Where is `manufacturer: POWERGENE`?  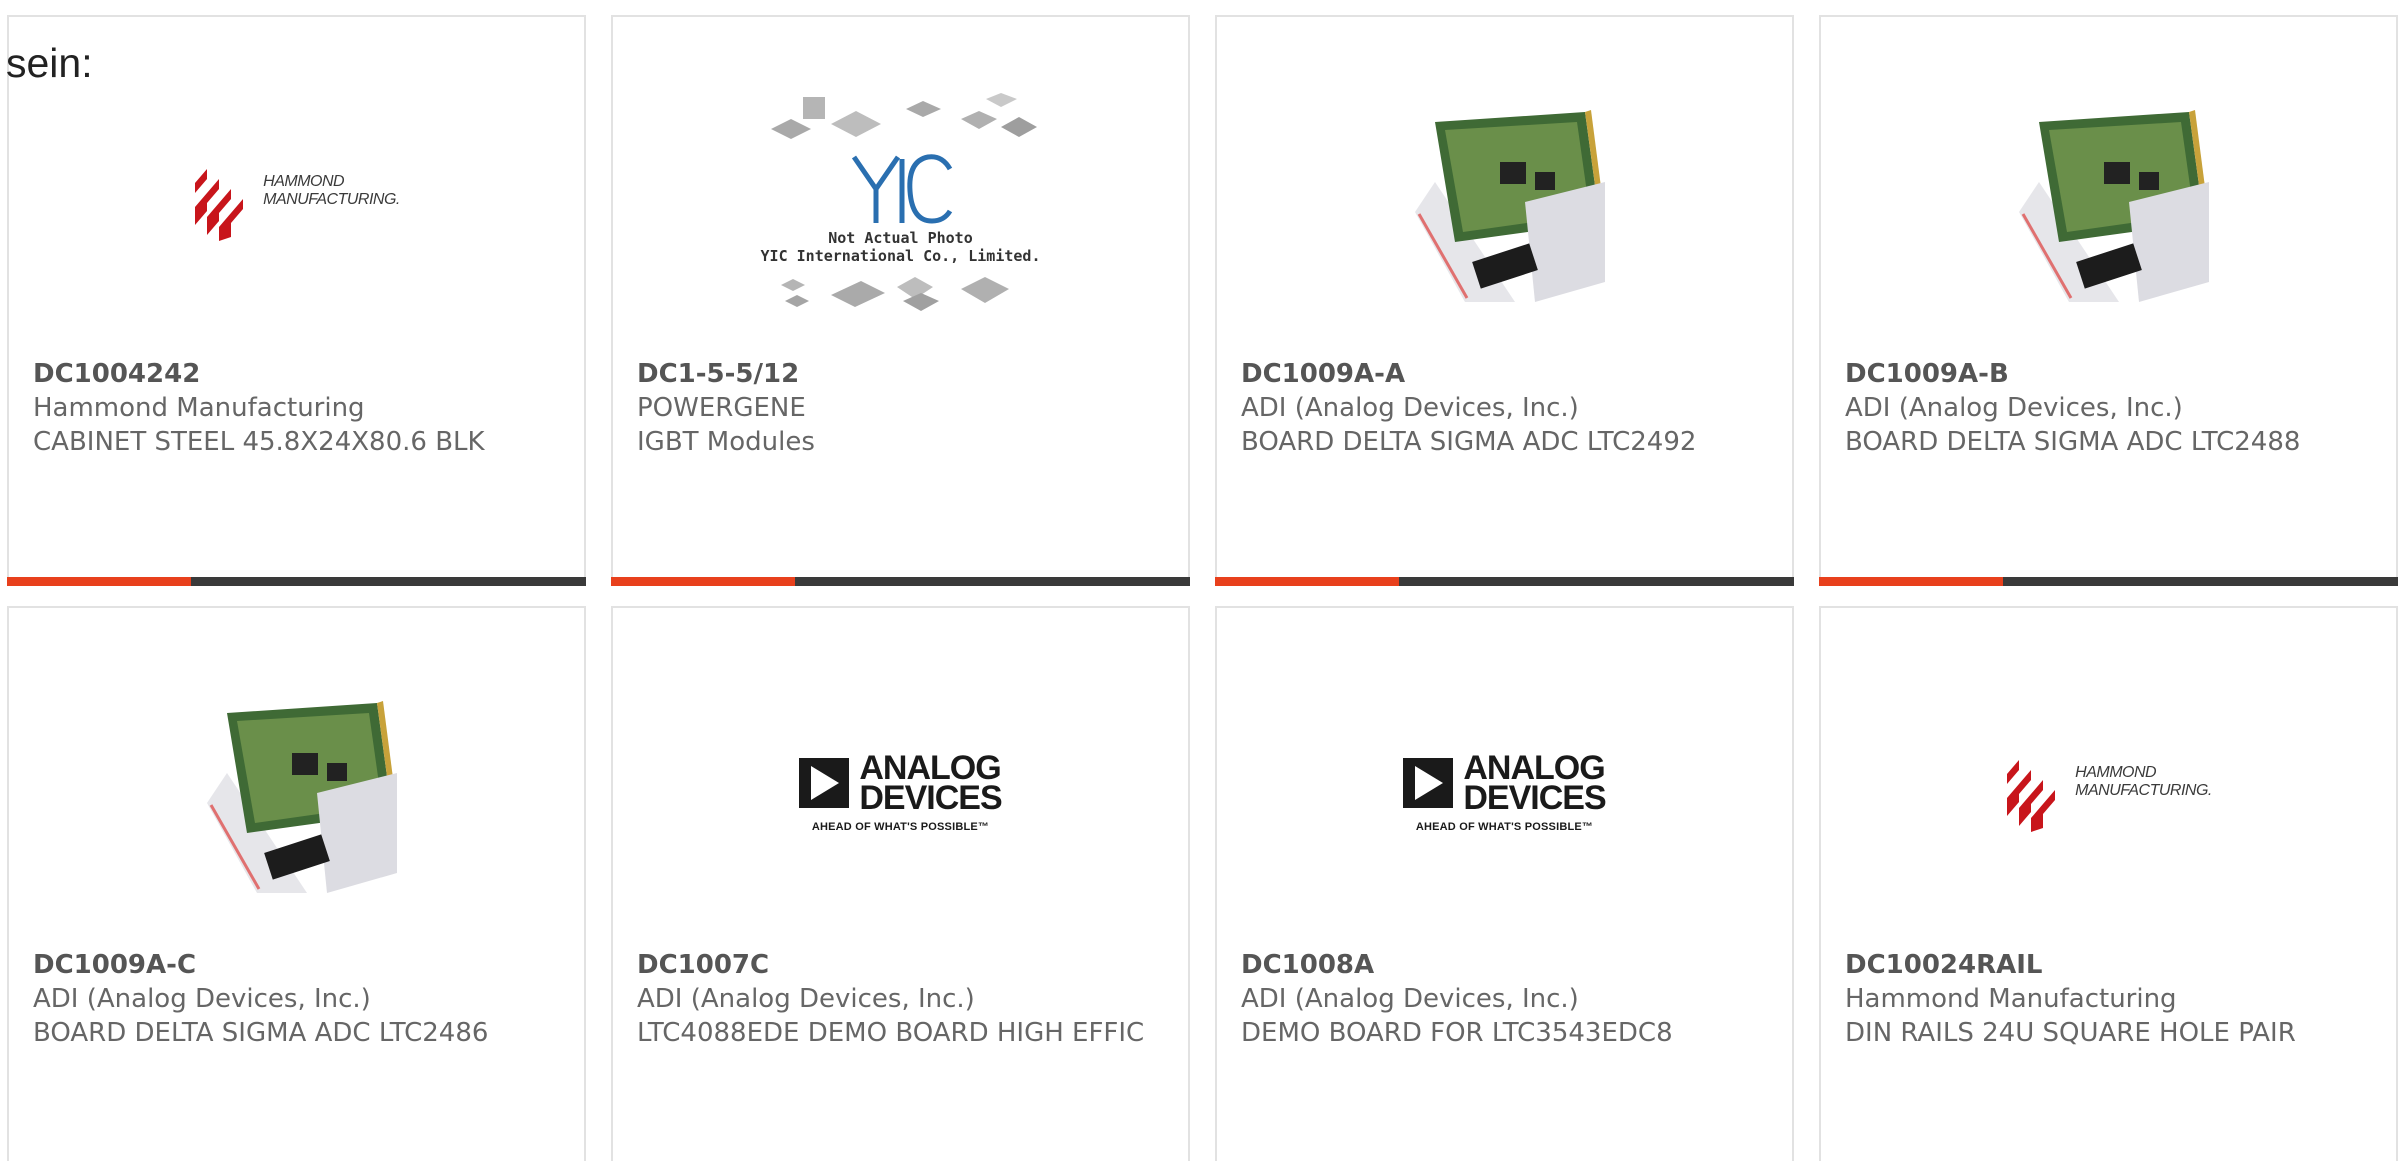
manufacturer: POWERGENE is located at coordinates (721, 408).